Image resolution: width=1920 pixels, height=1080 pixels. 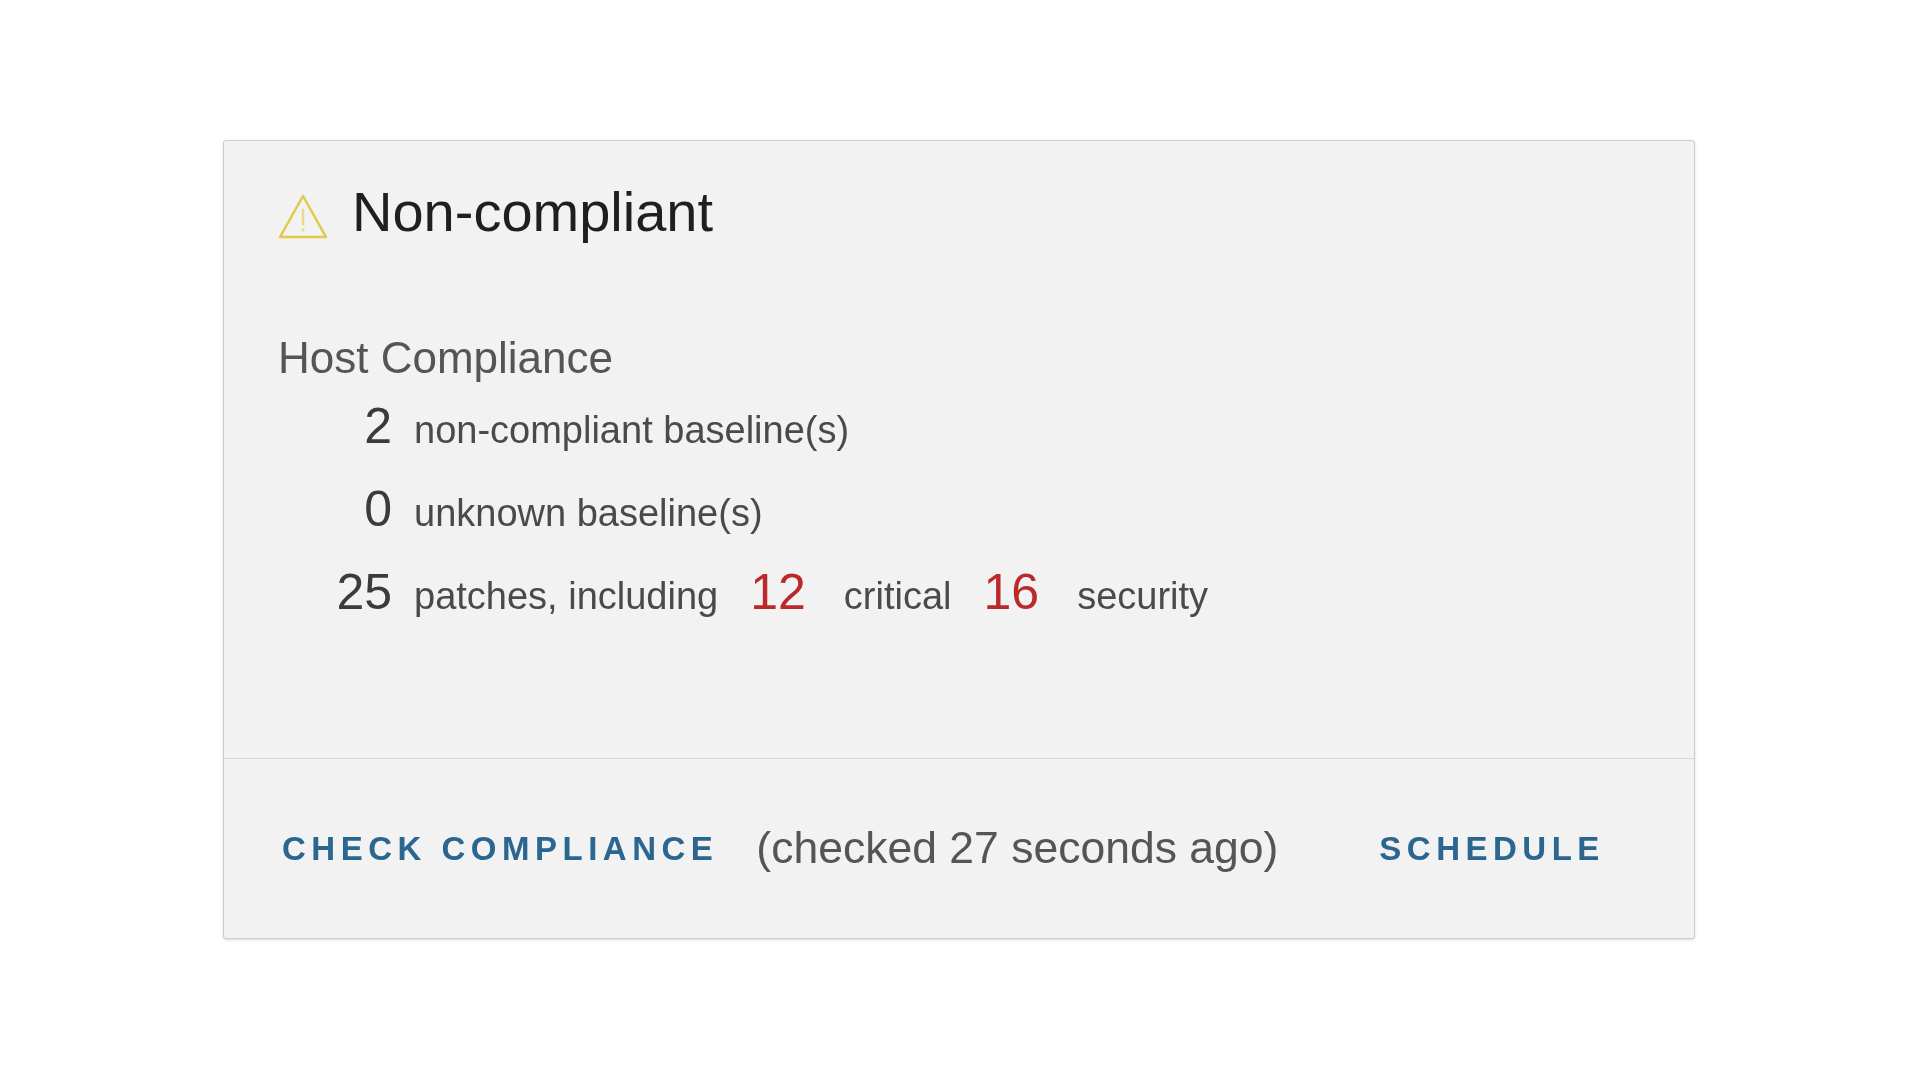 What do you see at coordinates (588, 513) in the screenshot?
I see `row-label: unknown baseline(s)` at bounding box center [588, 513].